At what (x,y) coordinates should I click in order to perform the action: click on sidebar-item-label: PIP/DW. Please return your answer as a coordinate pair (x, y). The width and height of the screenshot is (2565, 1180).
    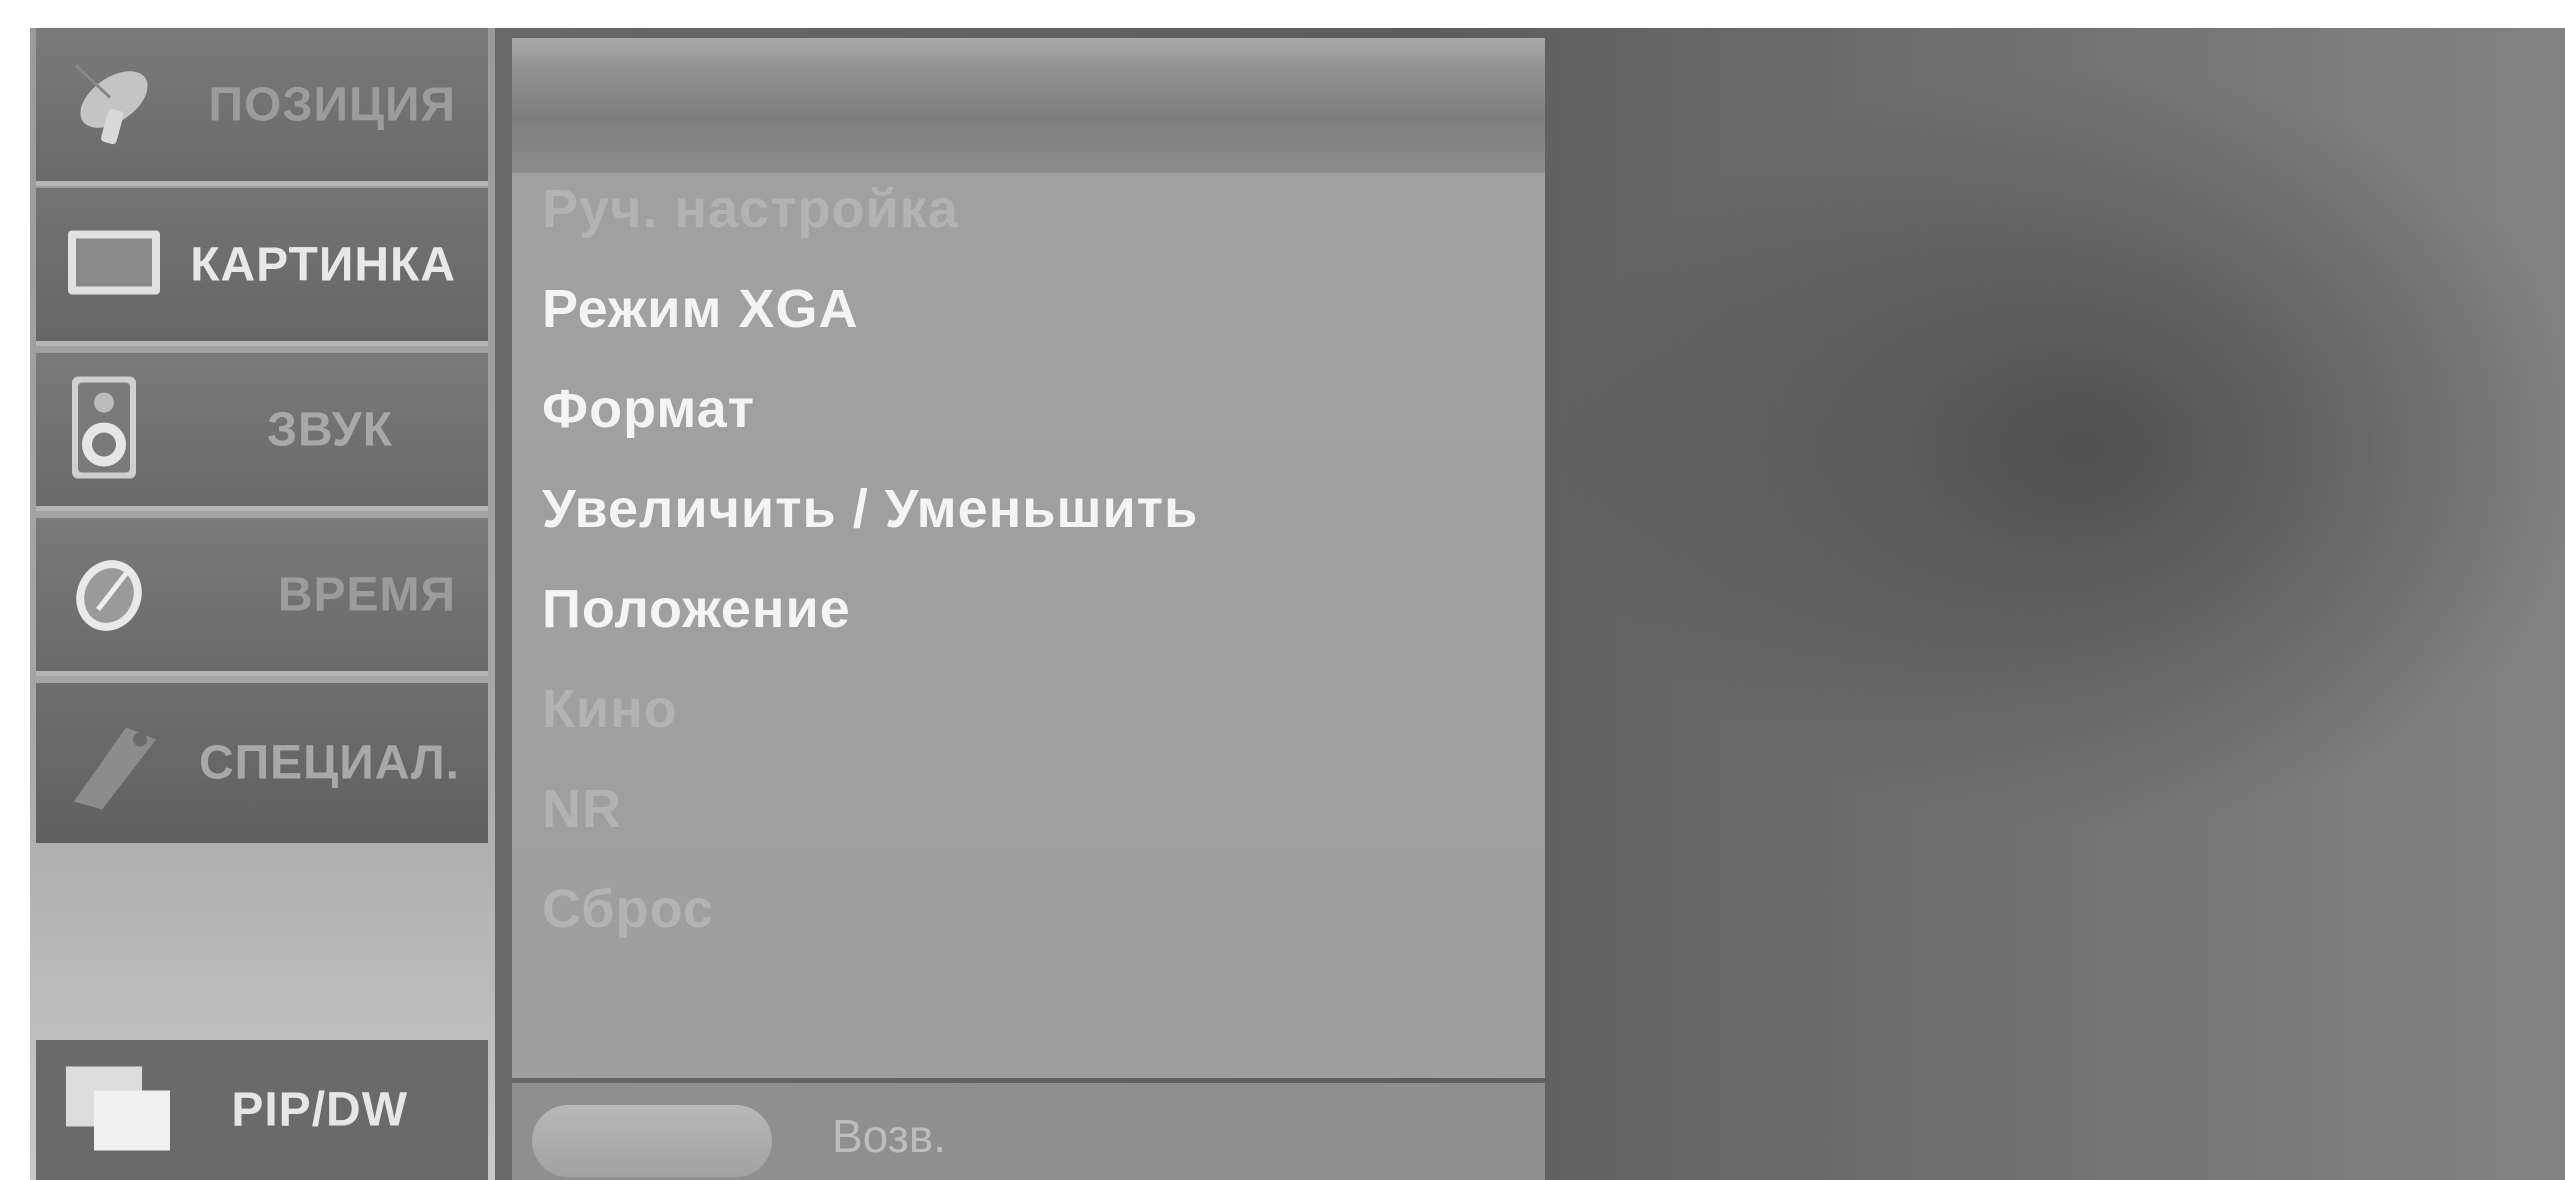
    Looking at the image, I should click on (319, 1110).